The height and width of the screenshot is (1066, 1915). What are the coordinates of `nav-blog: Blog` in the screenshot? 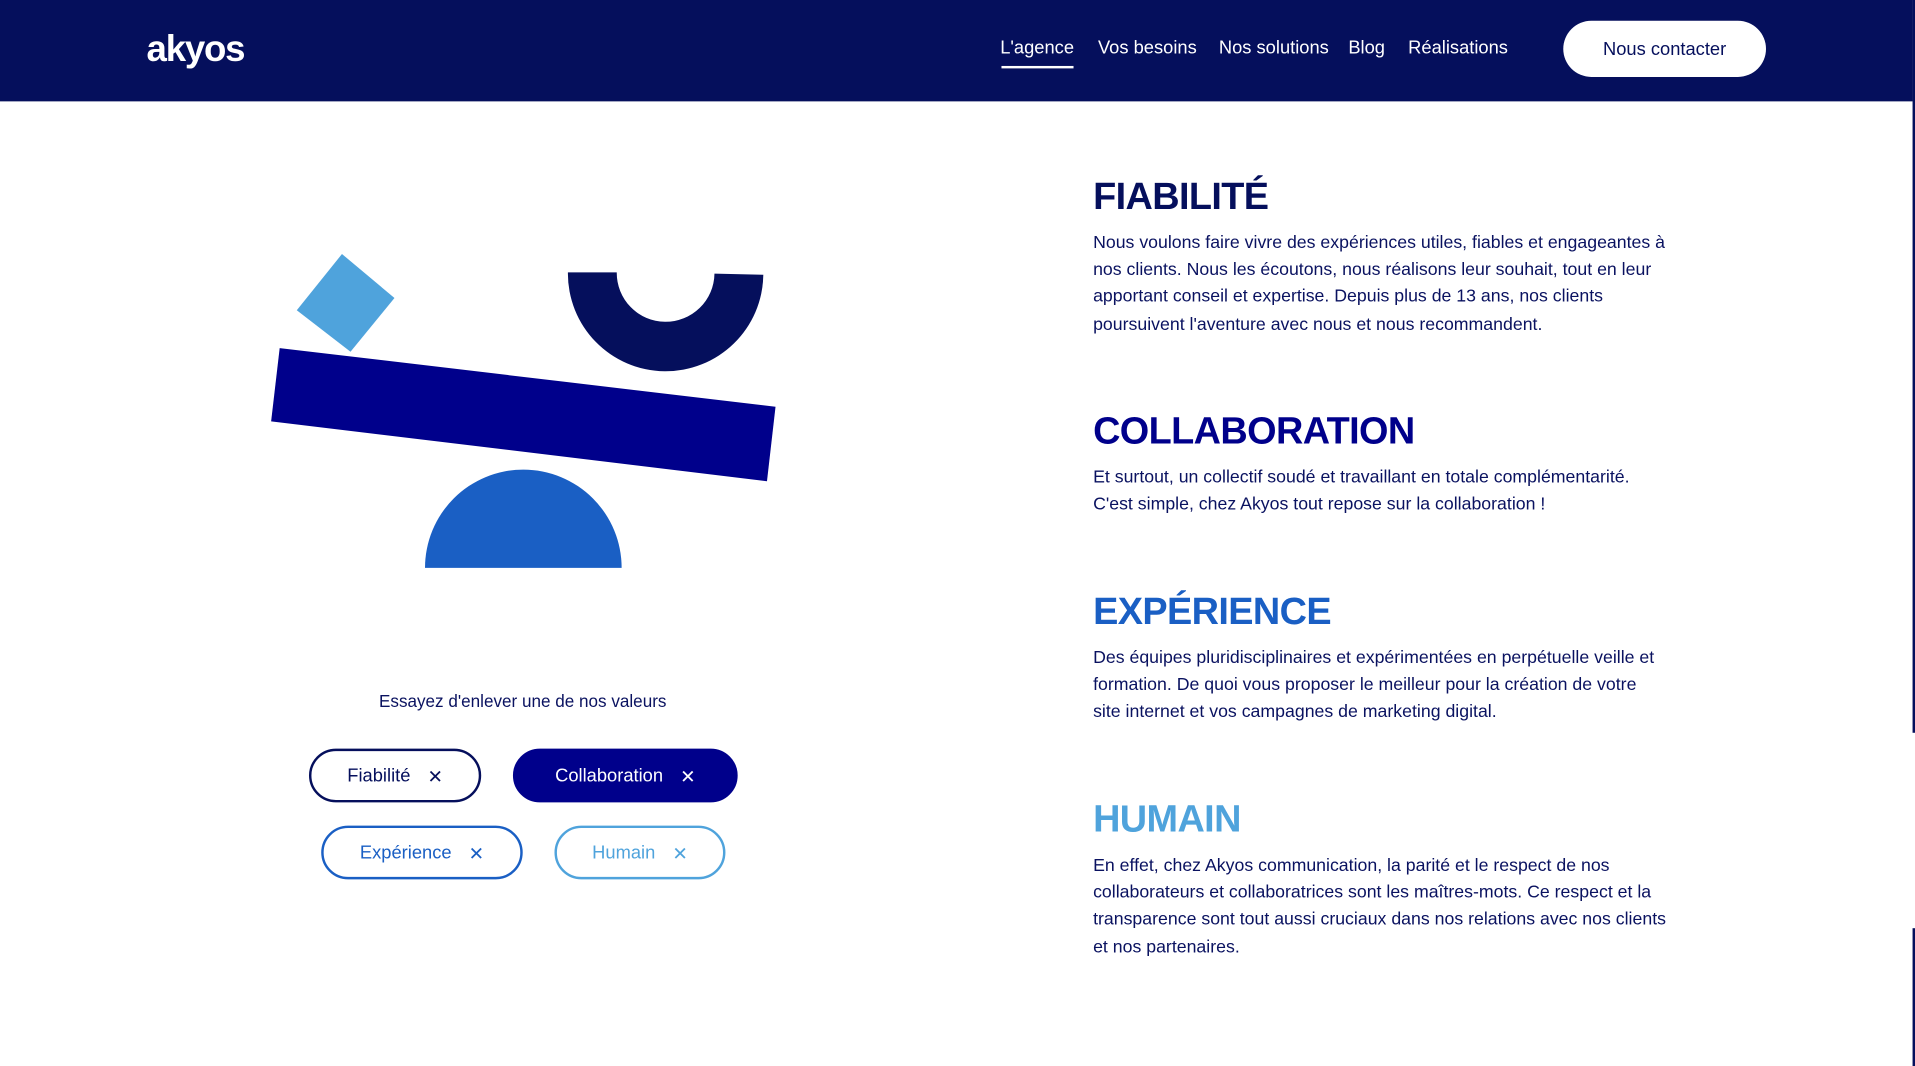 It's located at (1366, 48).